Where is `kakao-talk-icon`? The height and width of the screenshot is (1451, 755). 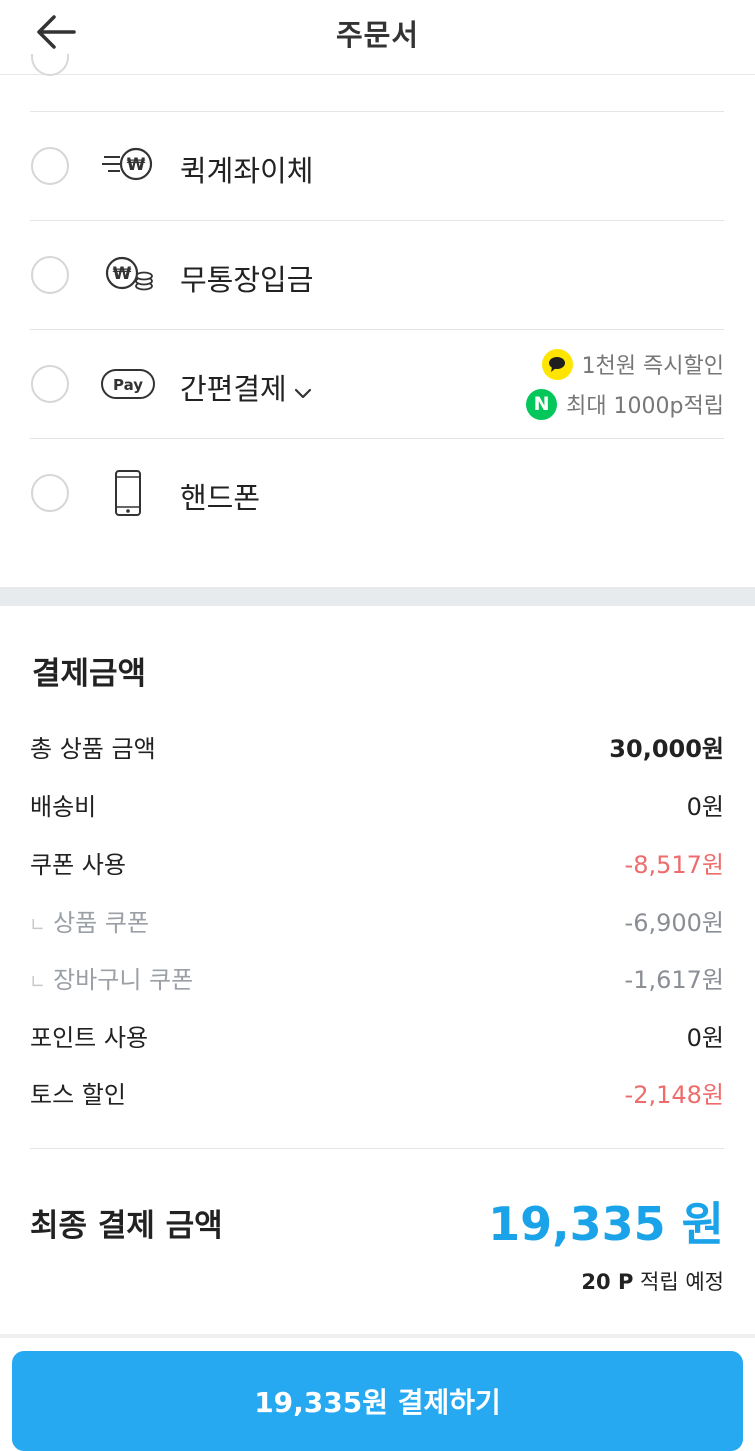 kakao-talk-icon is located at coordinates (557, 364).